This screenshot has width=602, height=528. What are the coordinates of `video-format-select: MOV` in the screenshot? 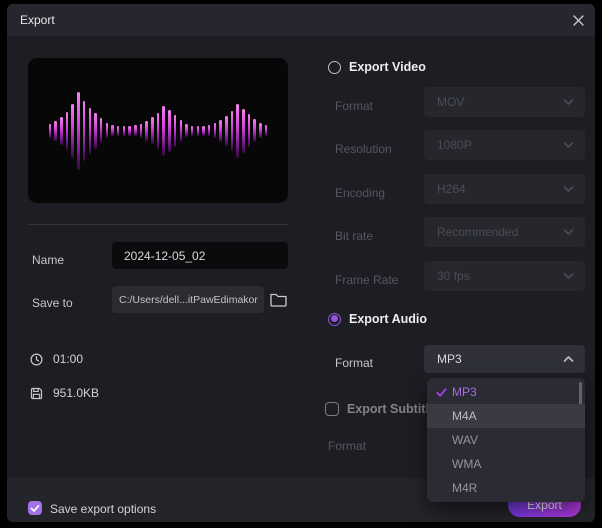 It's located at (504, 102).